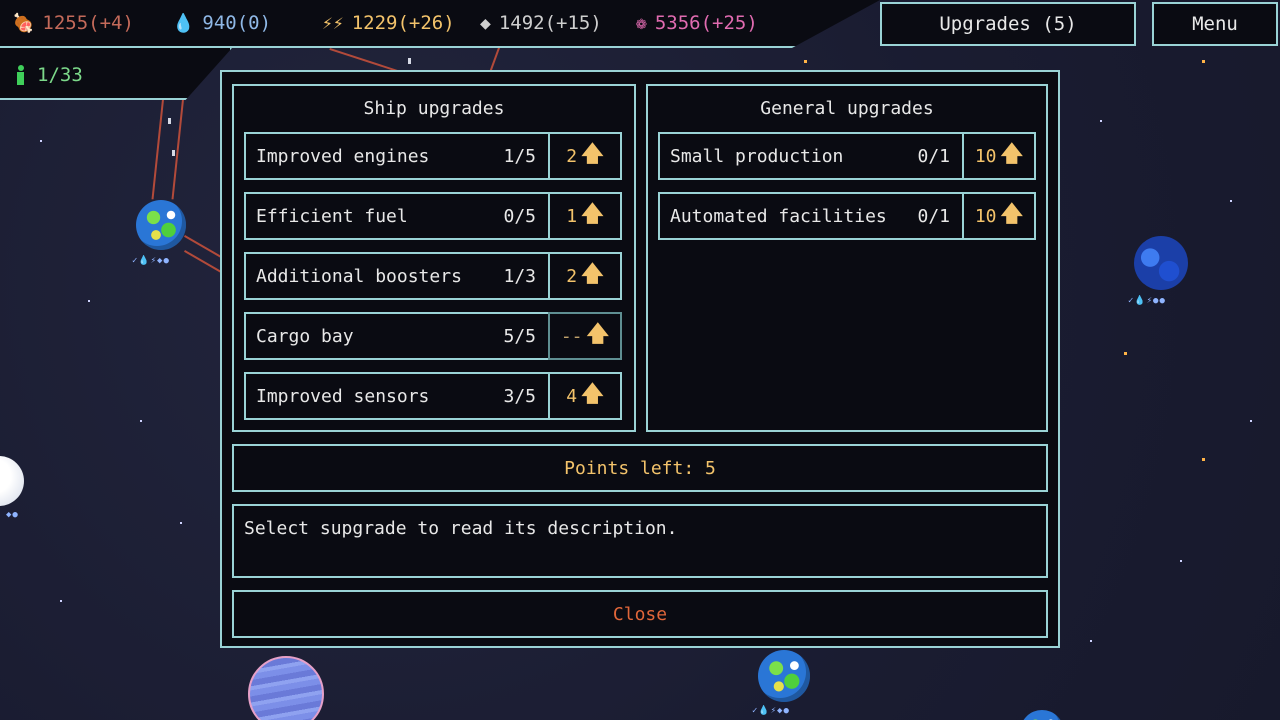 The width and height of the screenshot is (1280, 720). I want to click on resource-3: ◆ 1492(+15), so click(541, 23).